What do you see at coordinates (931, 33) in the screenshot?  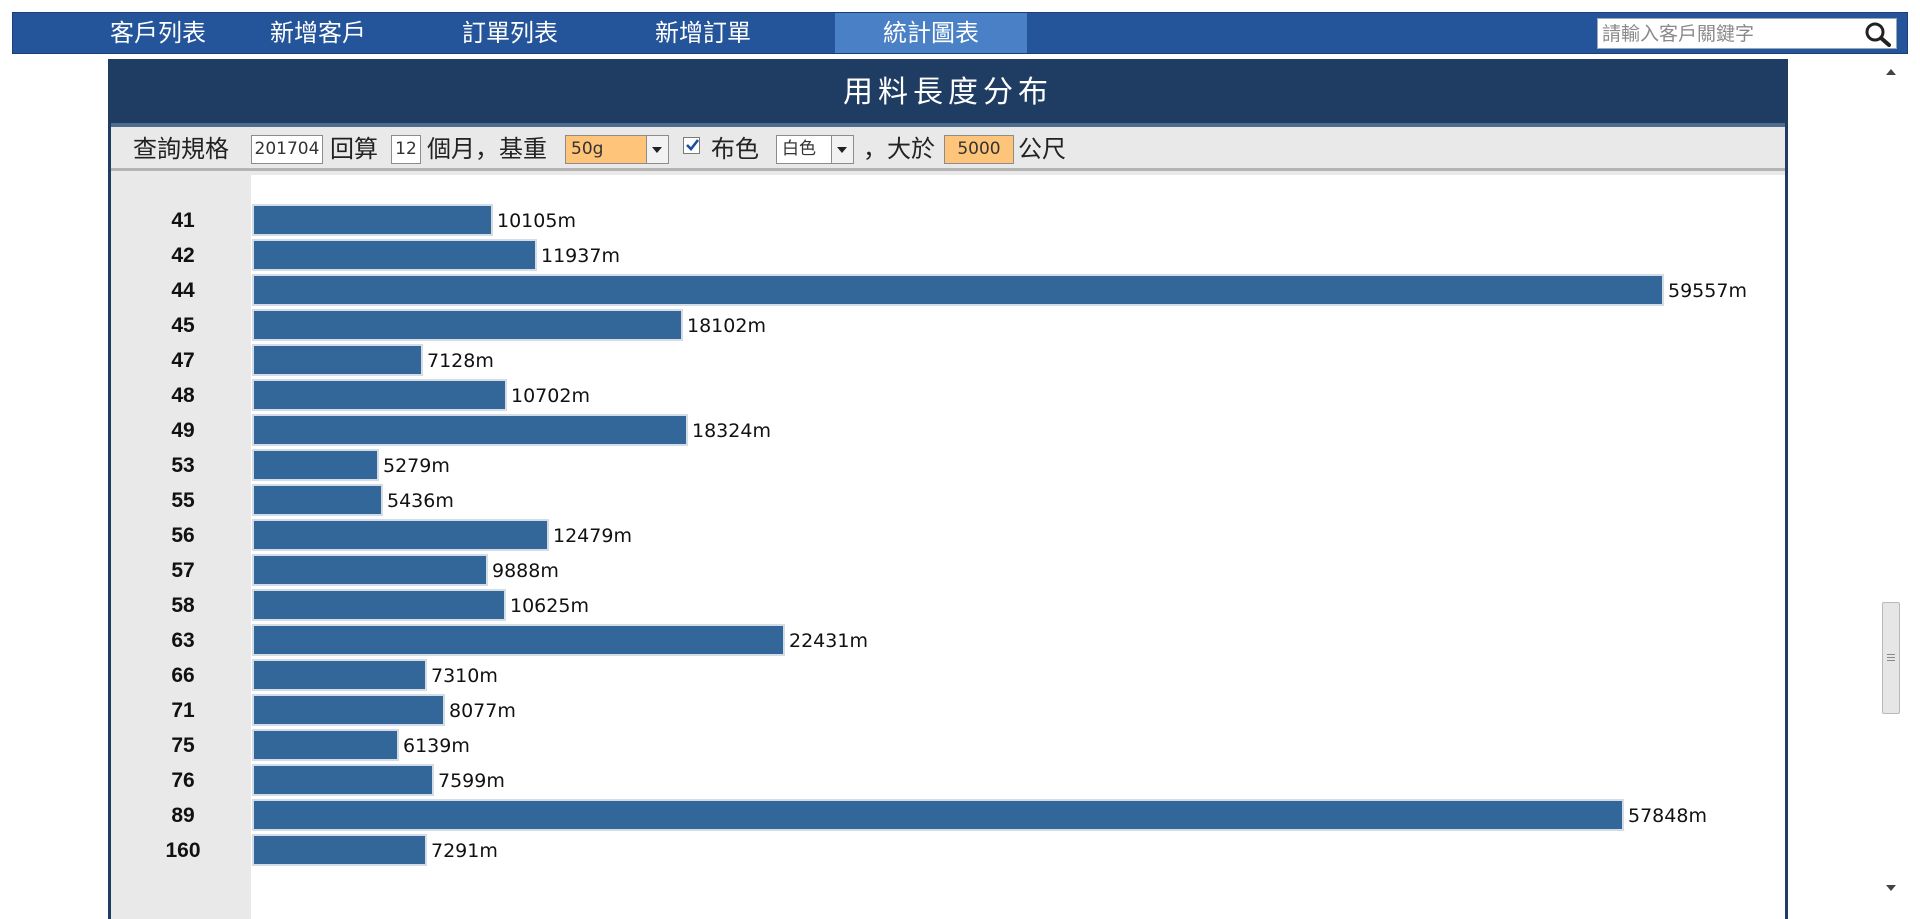 I see `nav-statistics: 統計圖表` at bounding box center [931, 33].